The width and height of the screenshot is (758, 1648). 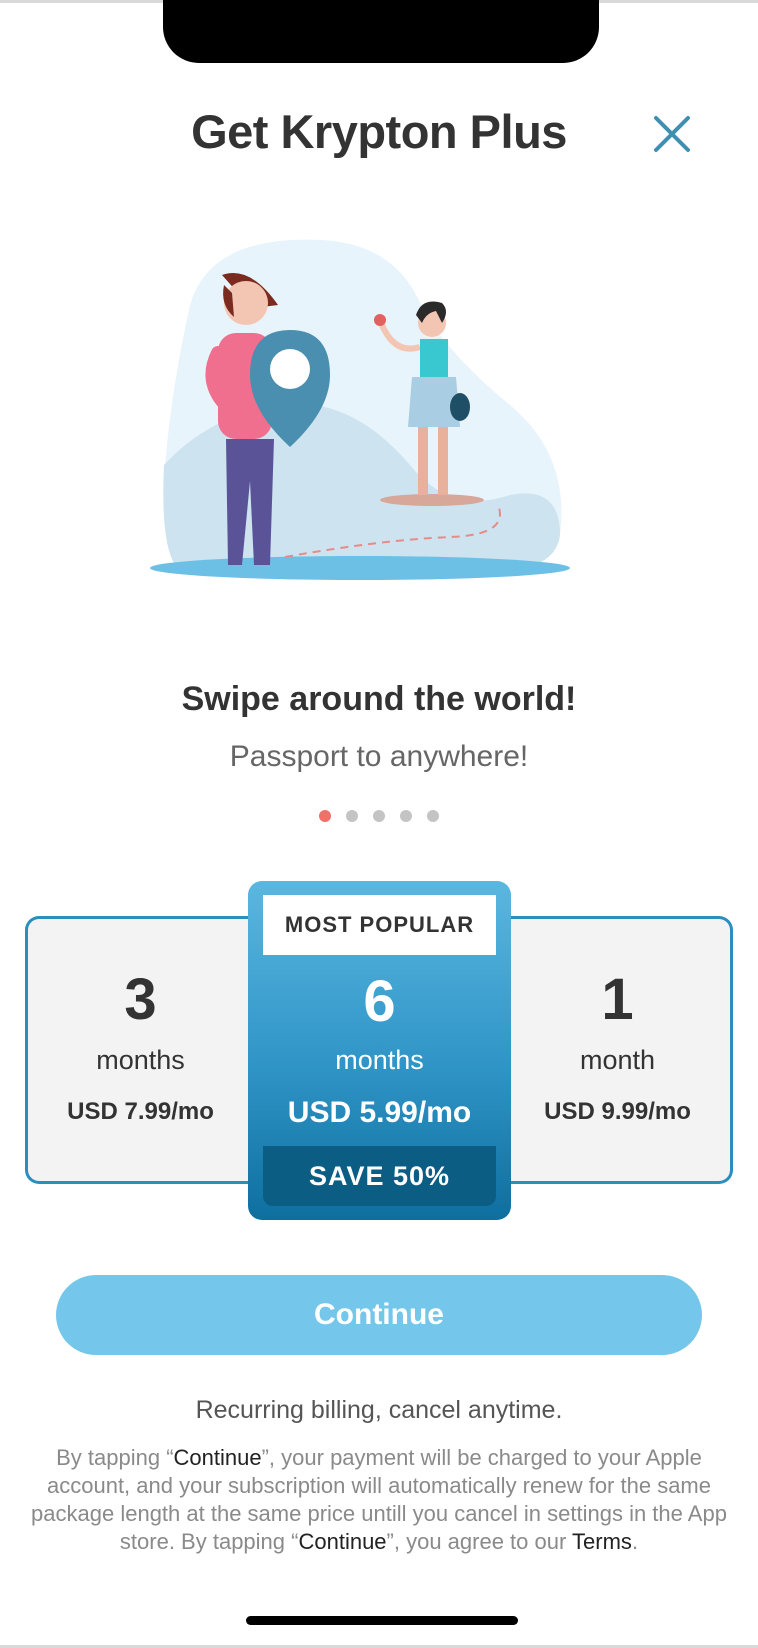 I want to click on home-indicator, so click(x=382, y=1620).